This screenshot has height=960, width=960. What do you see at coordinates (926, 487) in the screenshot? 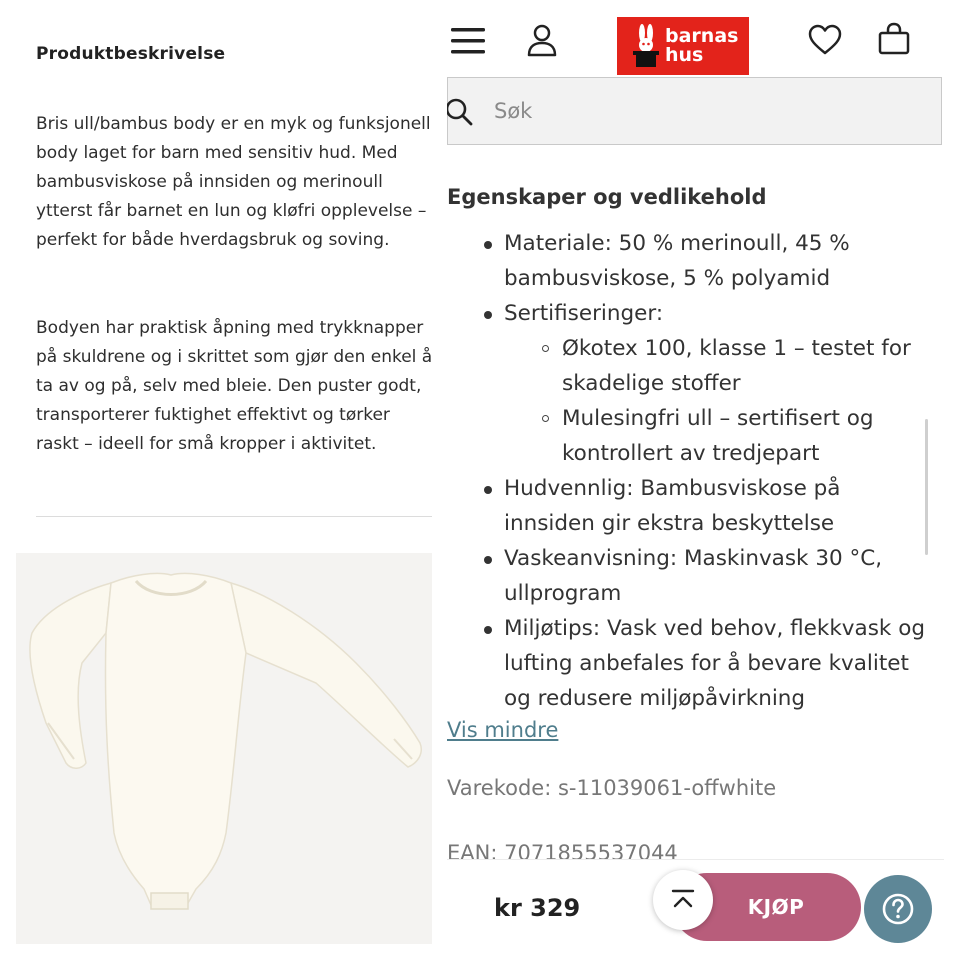
I see `scrollbar` at bounding box center [926, 487].